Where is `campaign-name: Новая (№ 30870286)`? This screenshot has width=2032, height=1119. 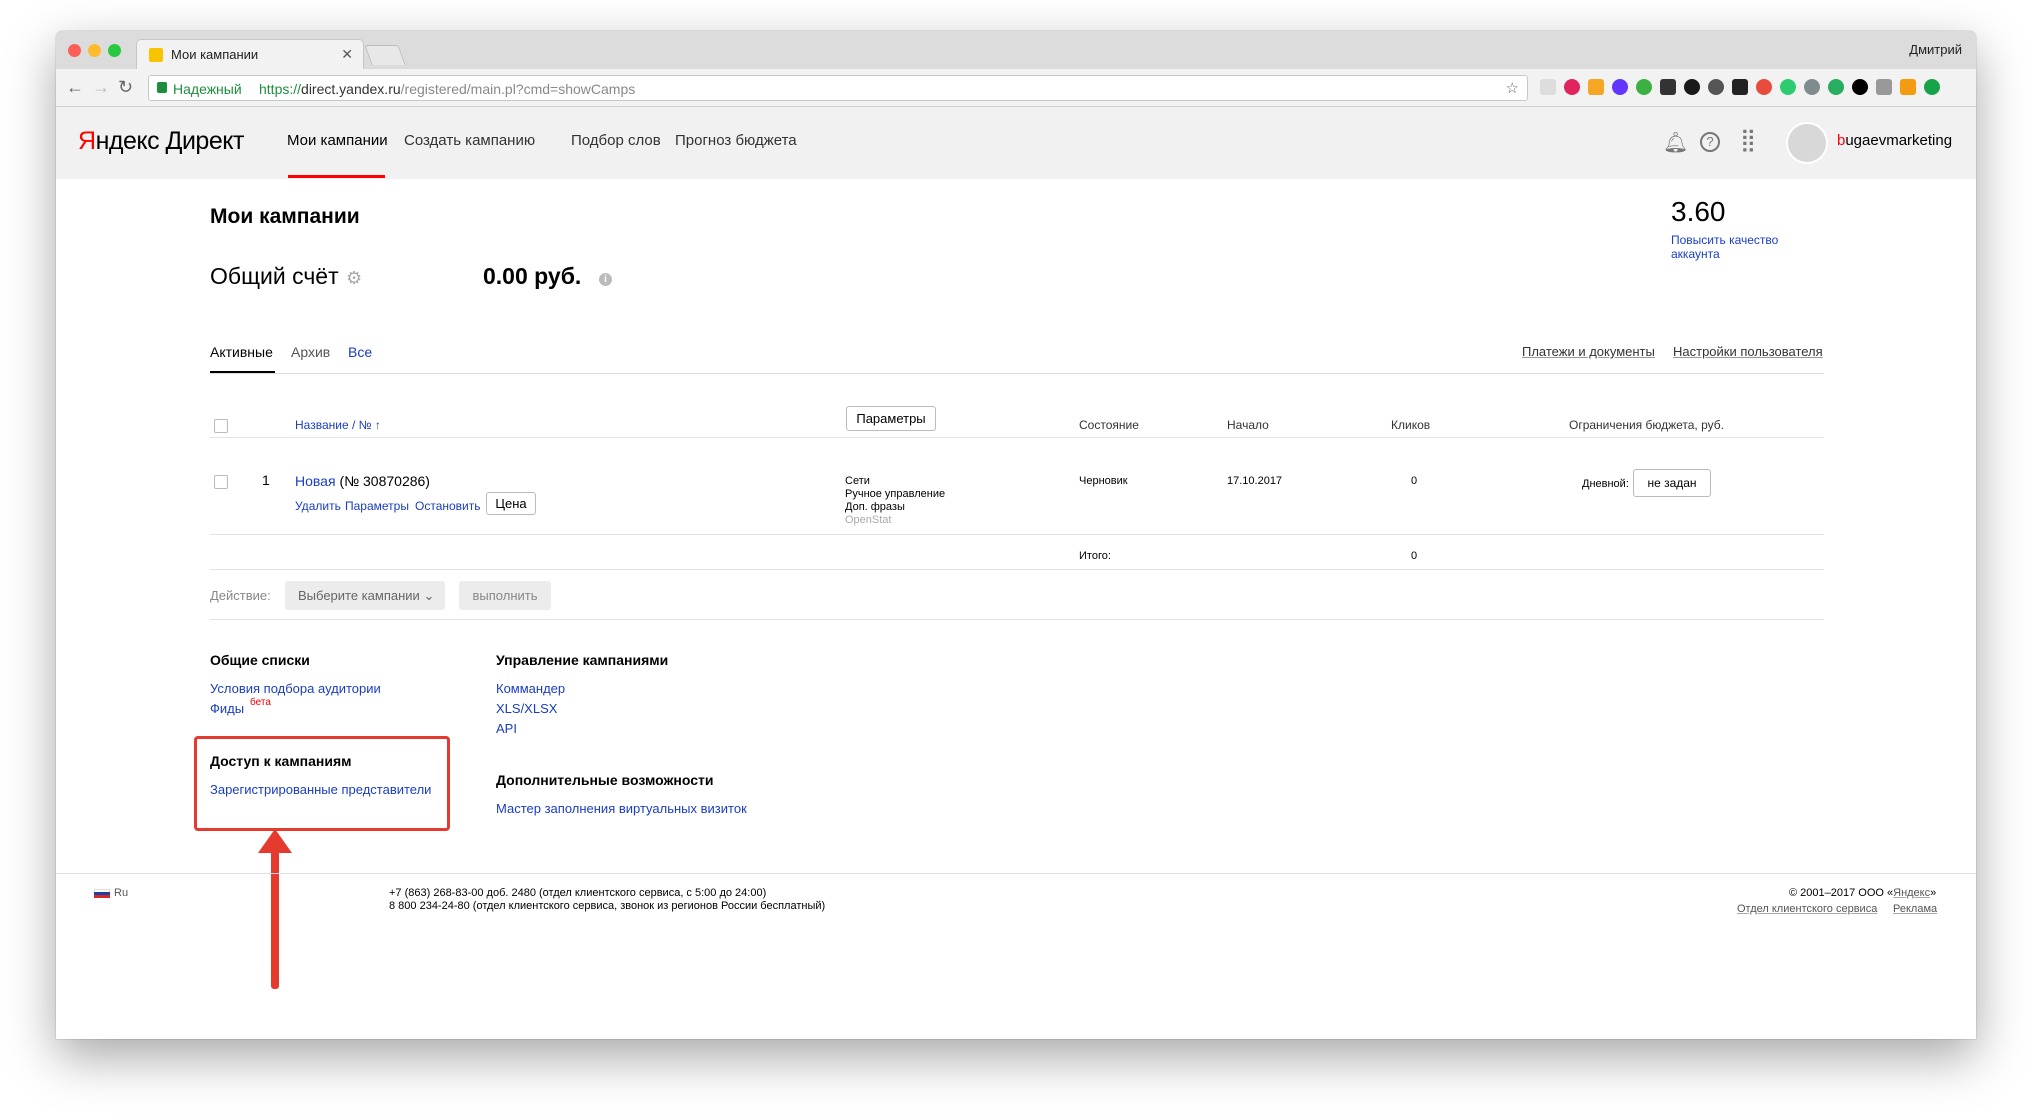 campaign-name: Новая (№ 30870286) is located at coordinates (362, 481).